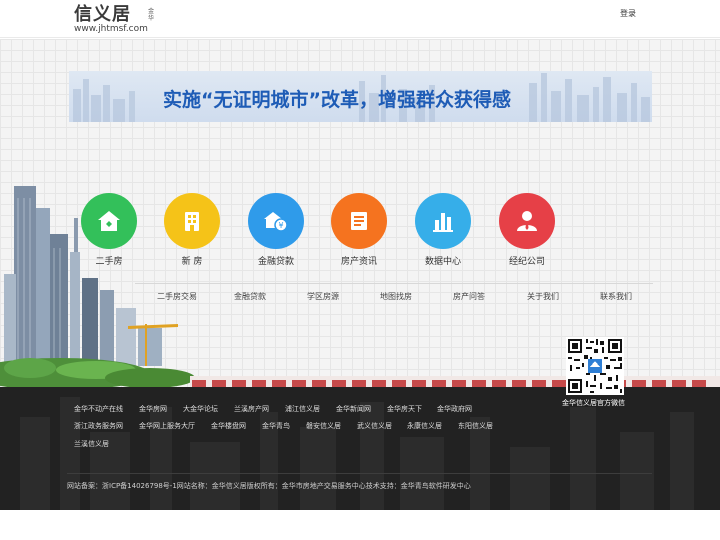 Image resolution: width=720 pixels, height=540 pixels. Describe the element at coordinates (250, 296) in the screenshot. I see `subnav-item: 金融贷款` at that location.